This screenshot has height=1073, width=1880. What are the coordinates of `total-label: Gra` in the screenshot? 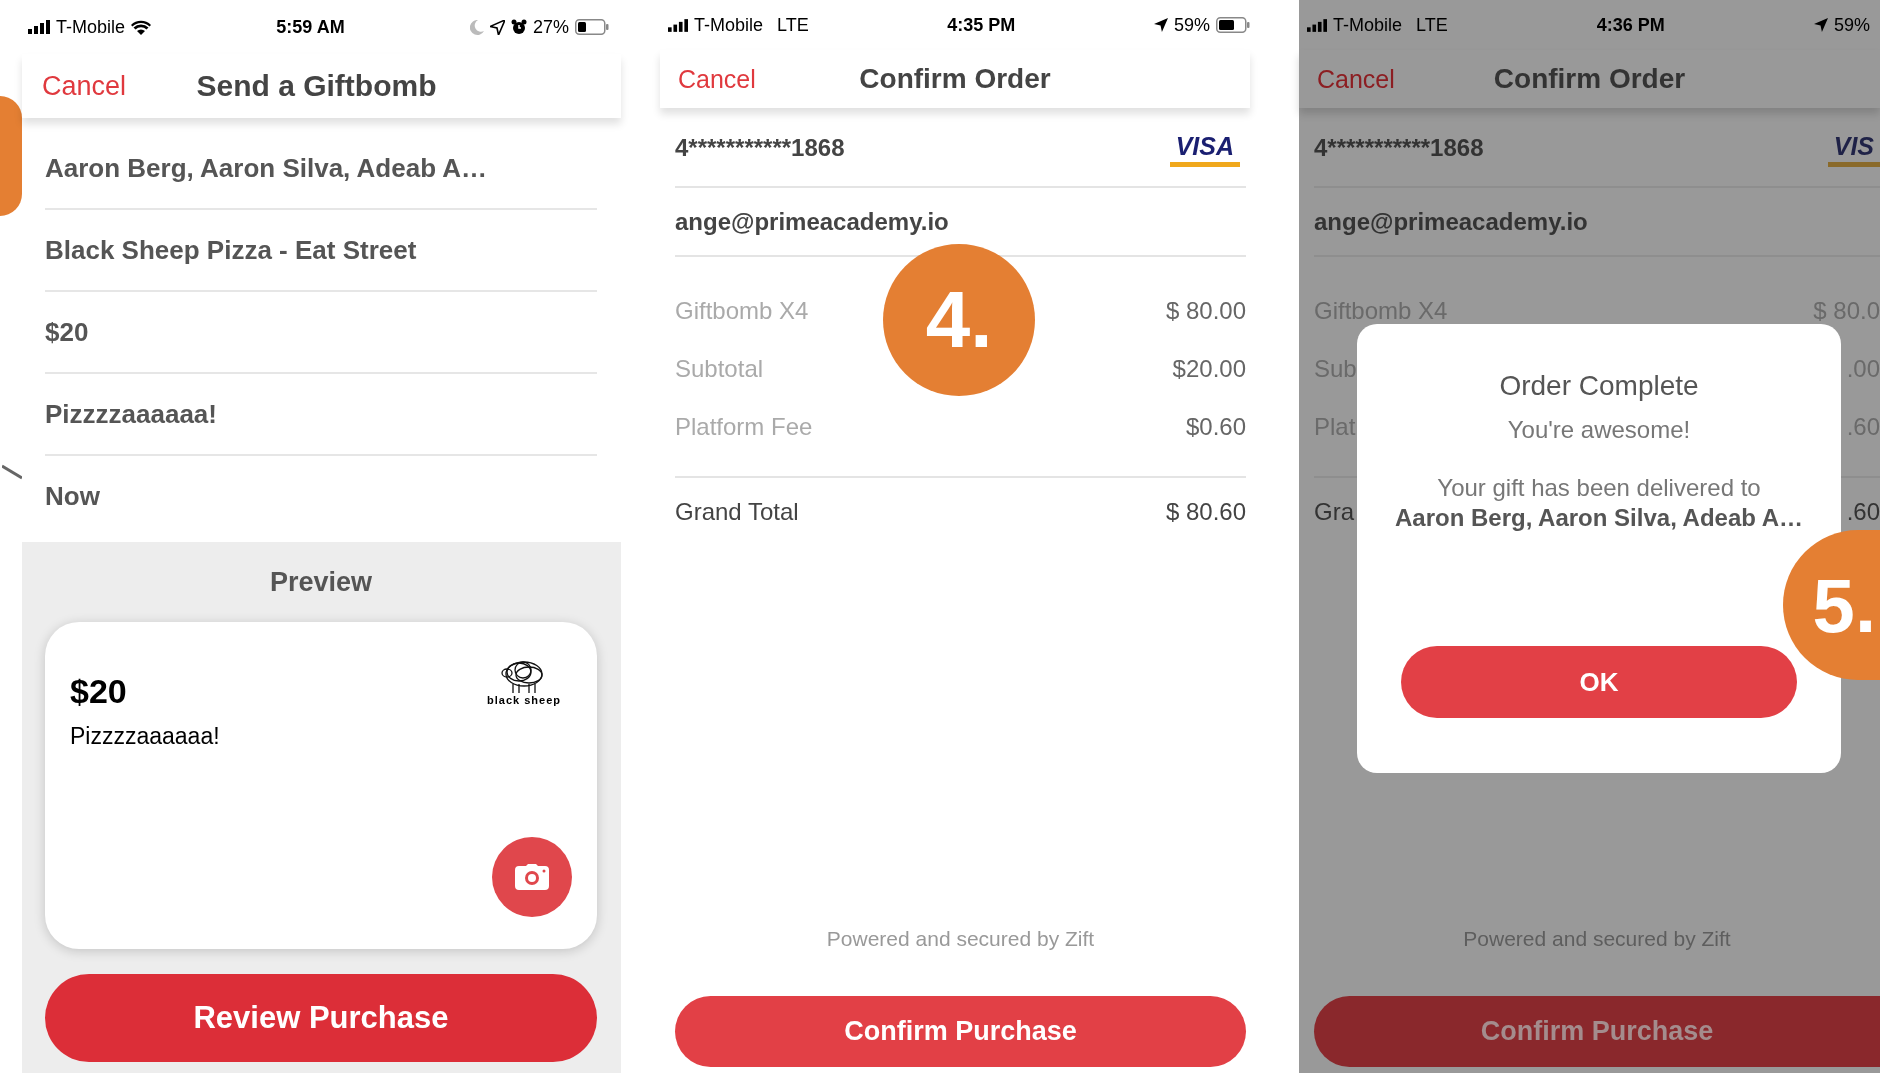 It's located at (1334, 512).